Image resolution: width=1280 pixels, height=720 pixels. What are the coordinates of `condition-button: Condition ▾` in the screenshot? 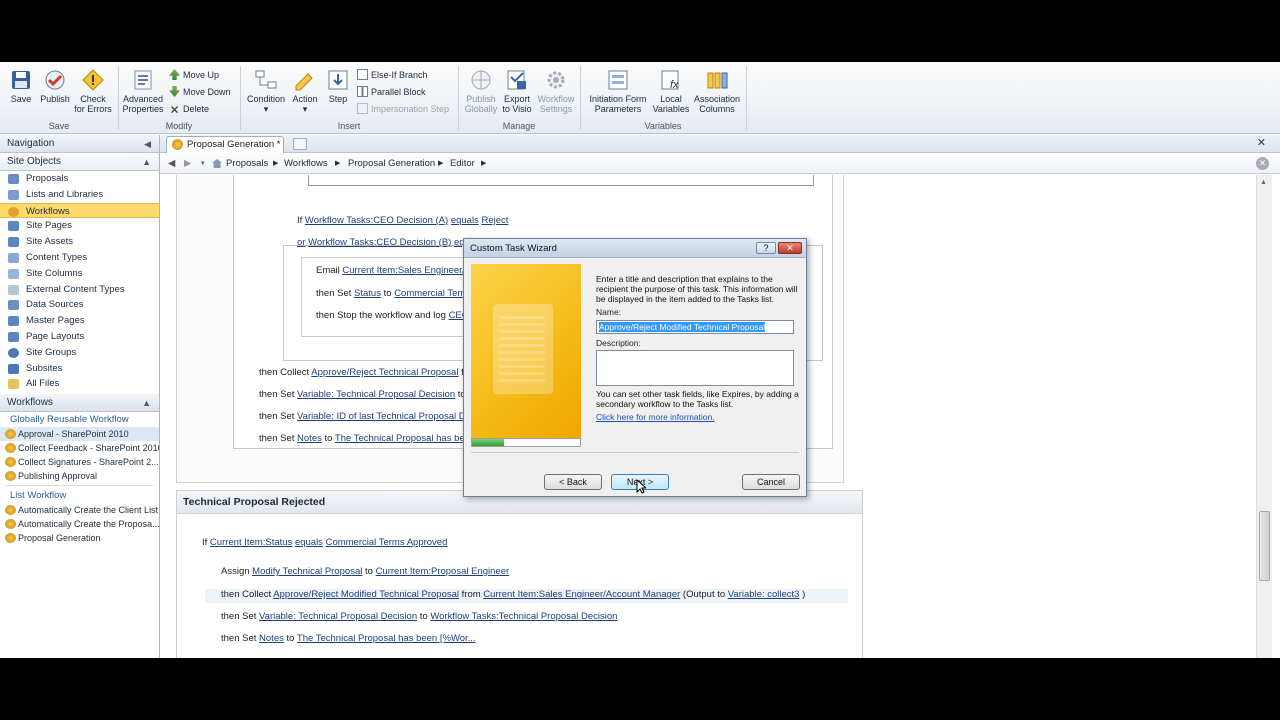 It's located at (266, 91).